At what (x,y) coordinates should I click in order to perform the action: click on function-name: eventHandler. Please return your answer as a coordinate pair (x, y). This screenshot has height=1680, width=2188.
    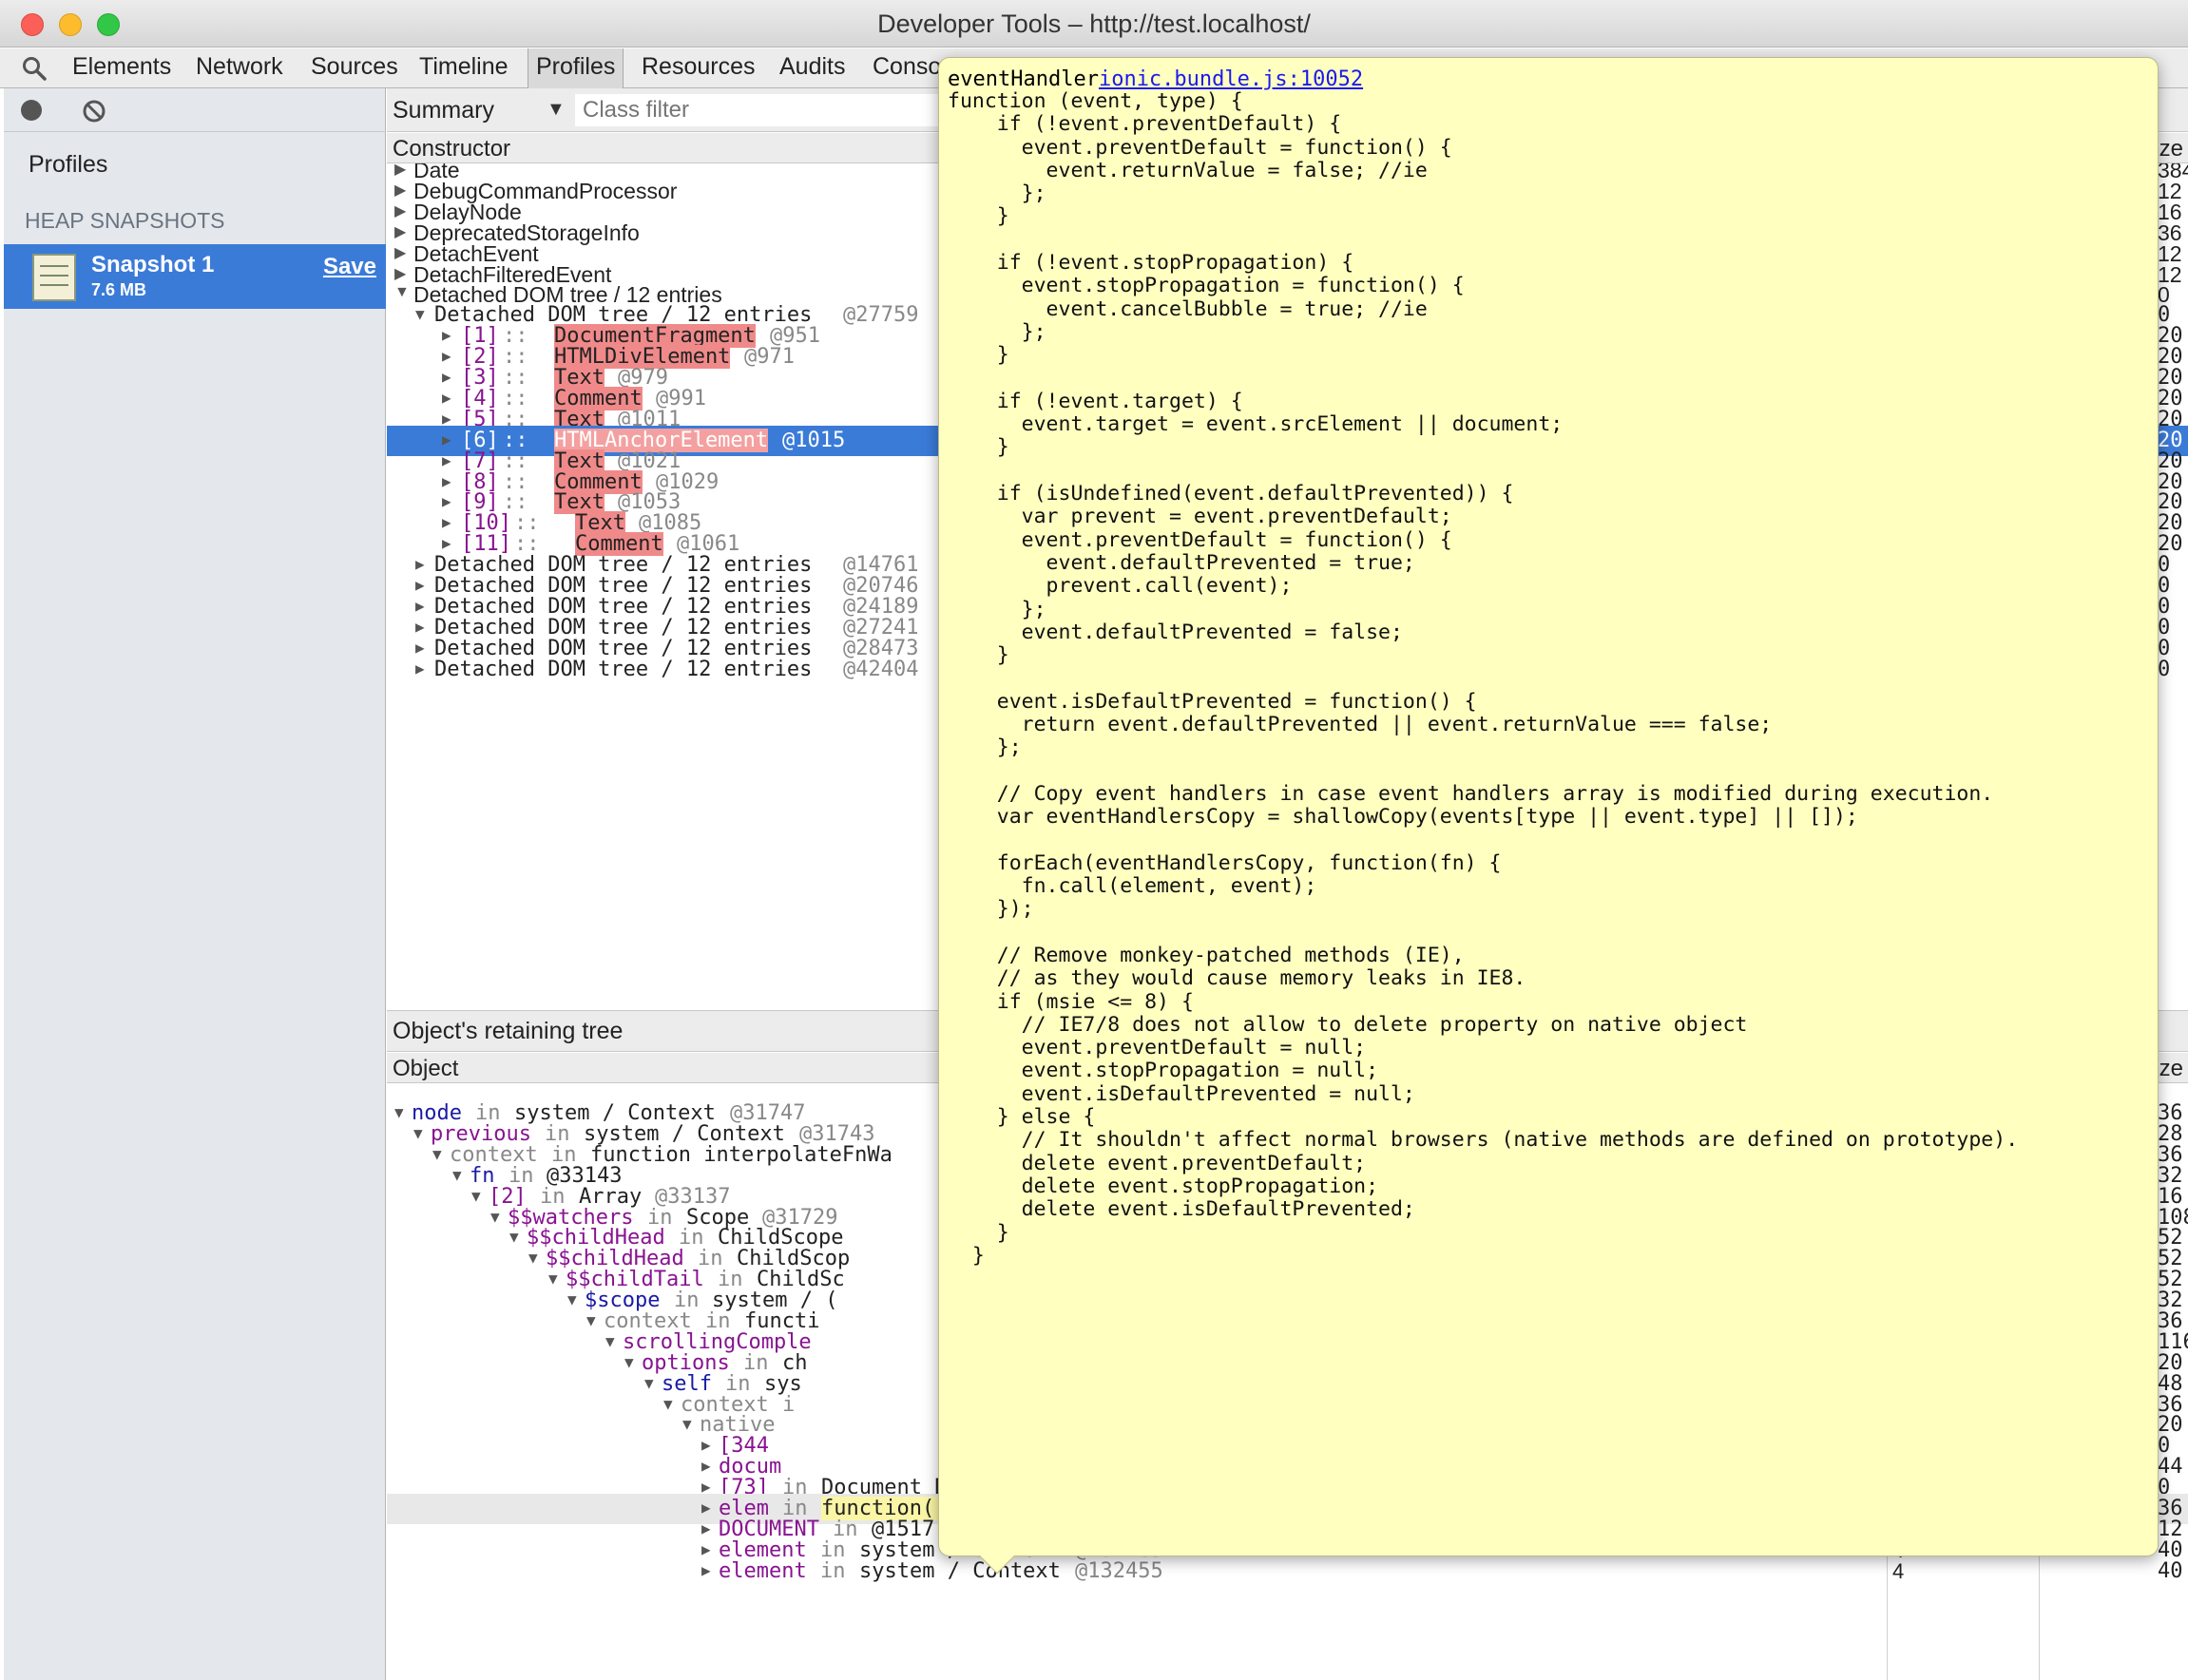
    Looking at the image, I should click on (1024, 79).